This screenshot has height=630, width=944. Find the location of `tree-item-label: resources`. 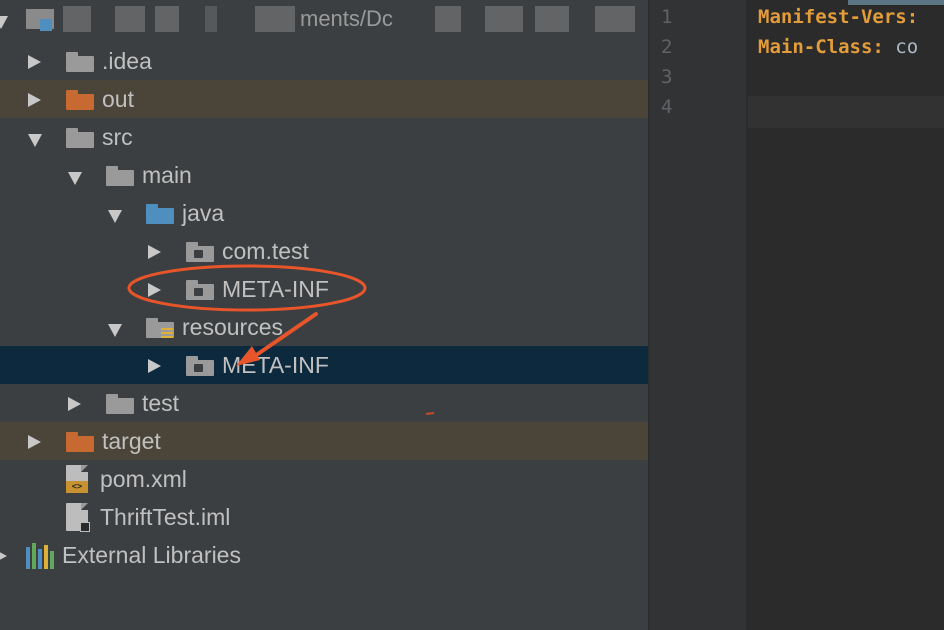

tree-item-label: resources is located at coordinates (232, 327).